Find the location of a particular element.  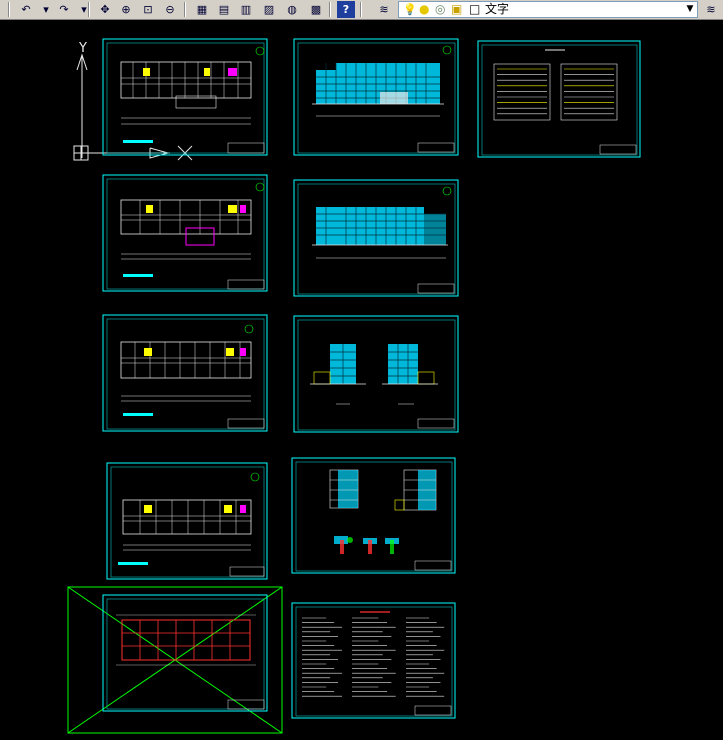

layer-color-swatch: □ is located at coordinates (475, 9).